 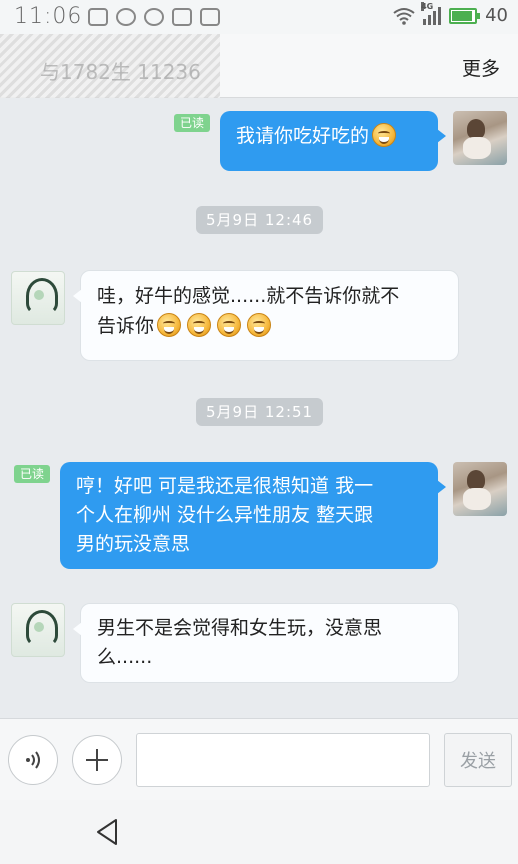 What do you see at coordinates (240, 628) in the screenshot?
I see `message-text-line: 男生不是会觉得和女生玩，没意思` at bounding box center [240, 628].